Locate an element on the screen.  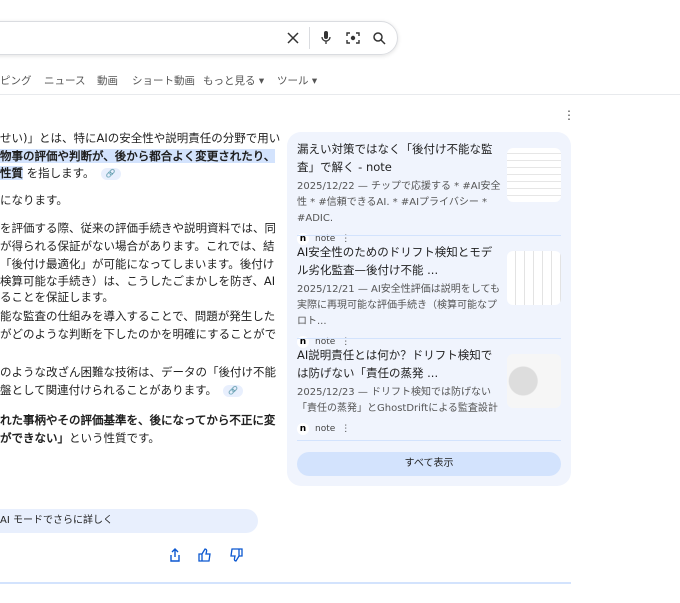
answer-text: を指します。 is located at coordinates (59, 173).